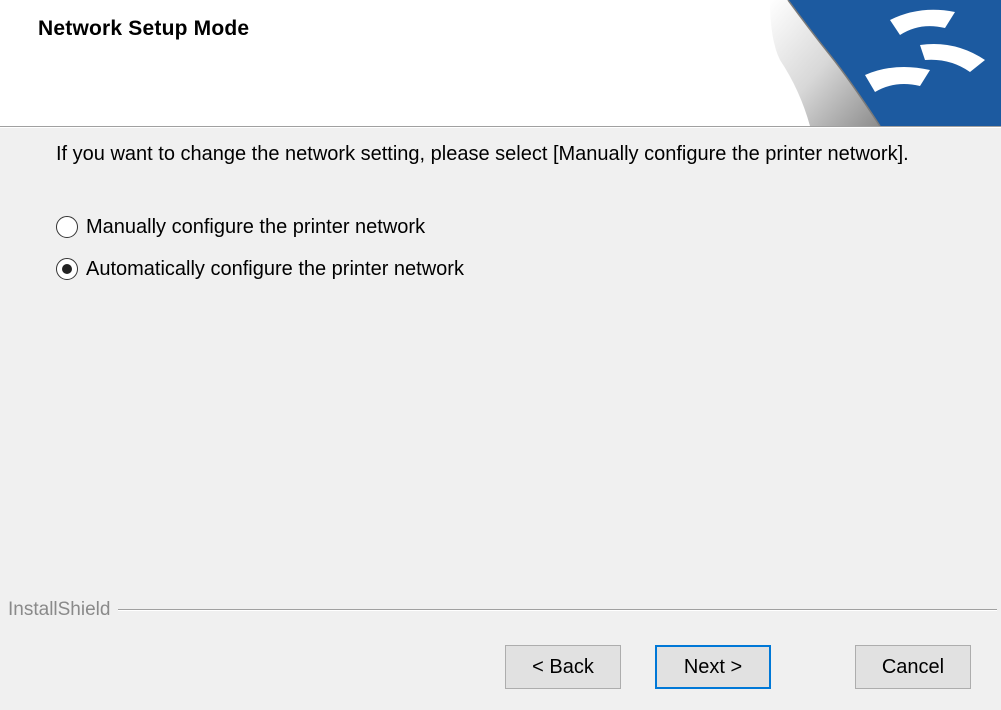 Image resolution: width=1001 pixels, height=710 pixels. Describe the element at coordinates (500, 127) in the screenshot. I see `header-divider-highlight` at that location.